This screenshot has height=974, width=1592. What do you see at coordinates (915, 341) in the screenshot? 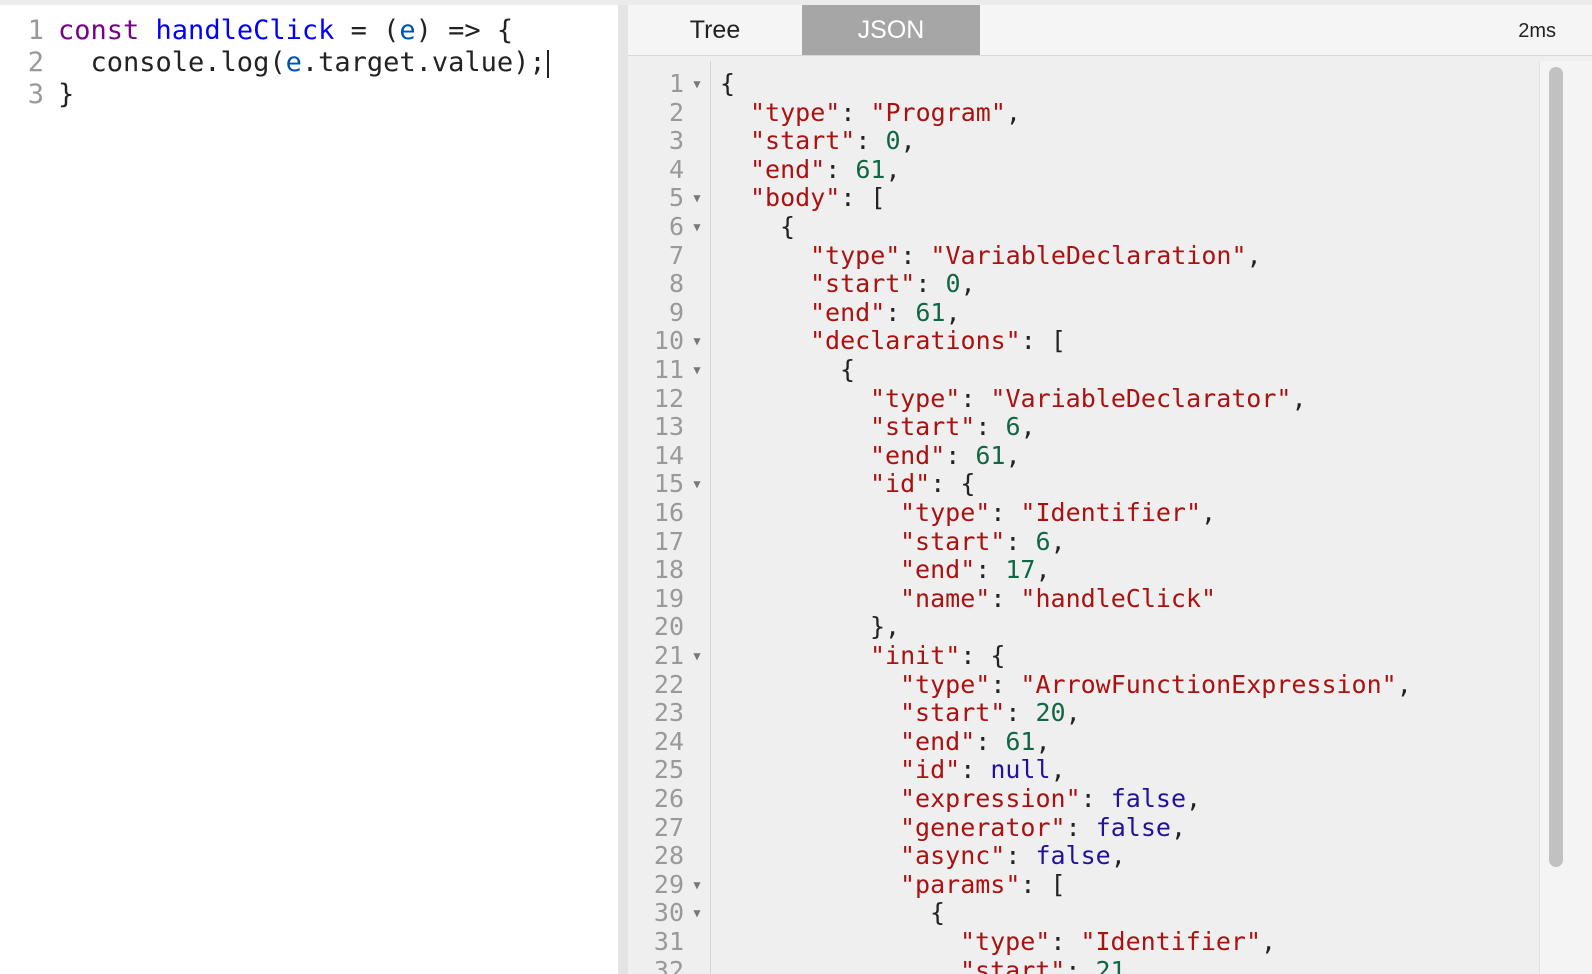
I see `json-token: "declarations"` at bounding box center [915, 341].